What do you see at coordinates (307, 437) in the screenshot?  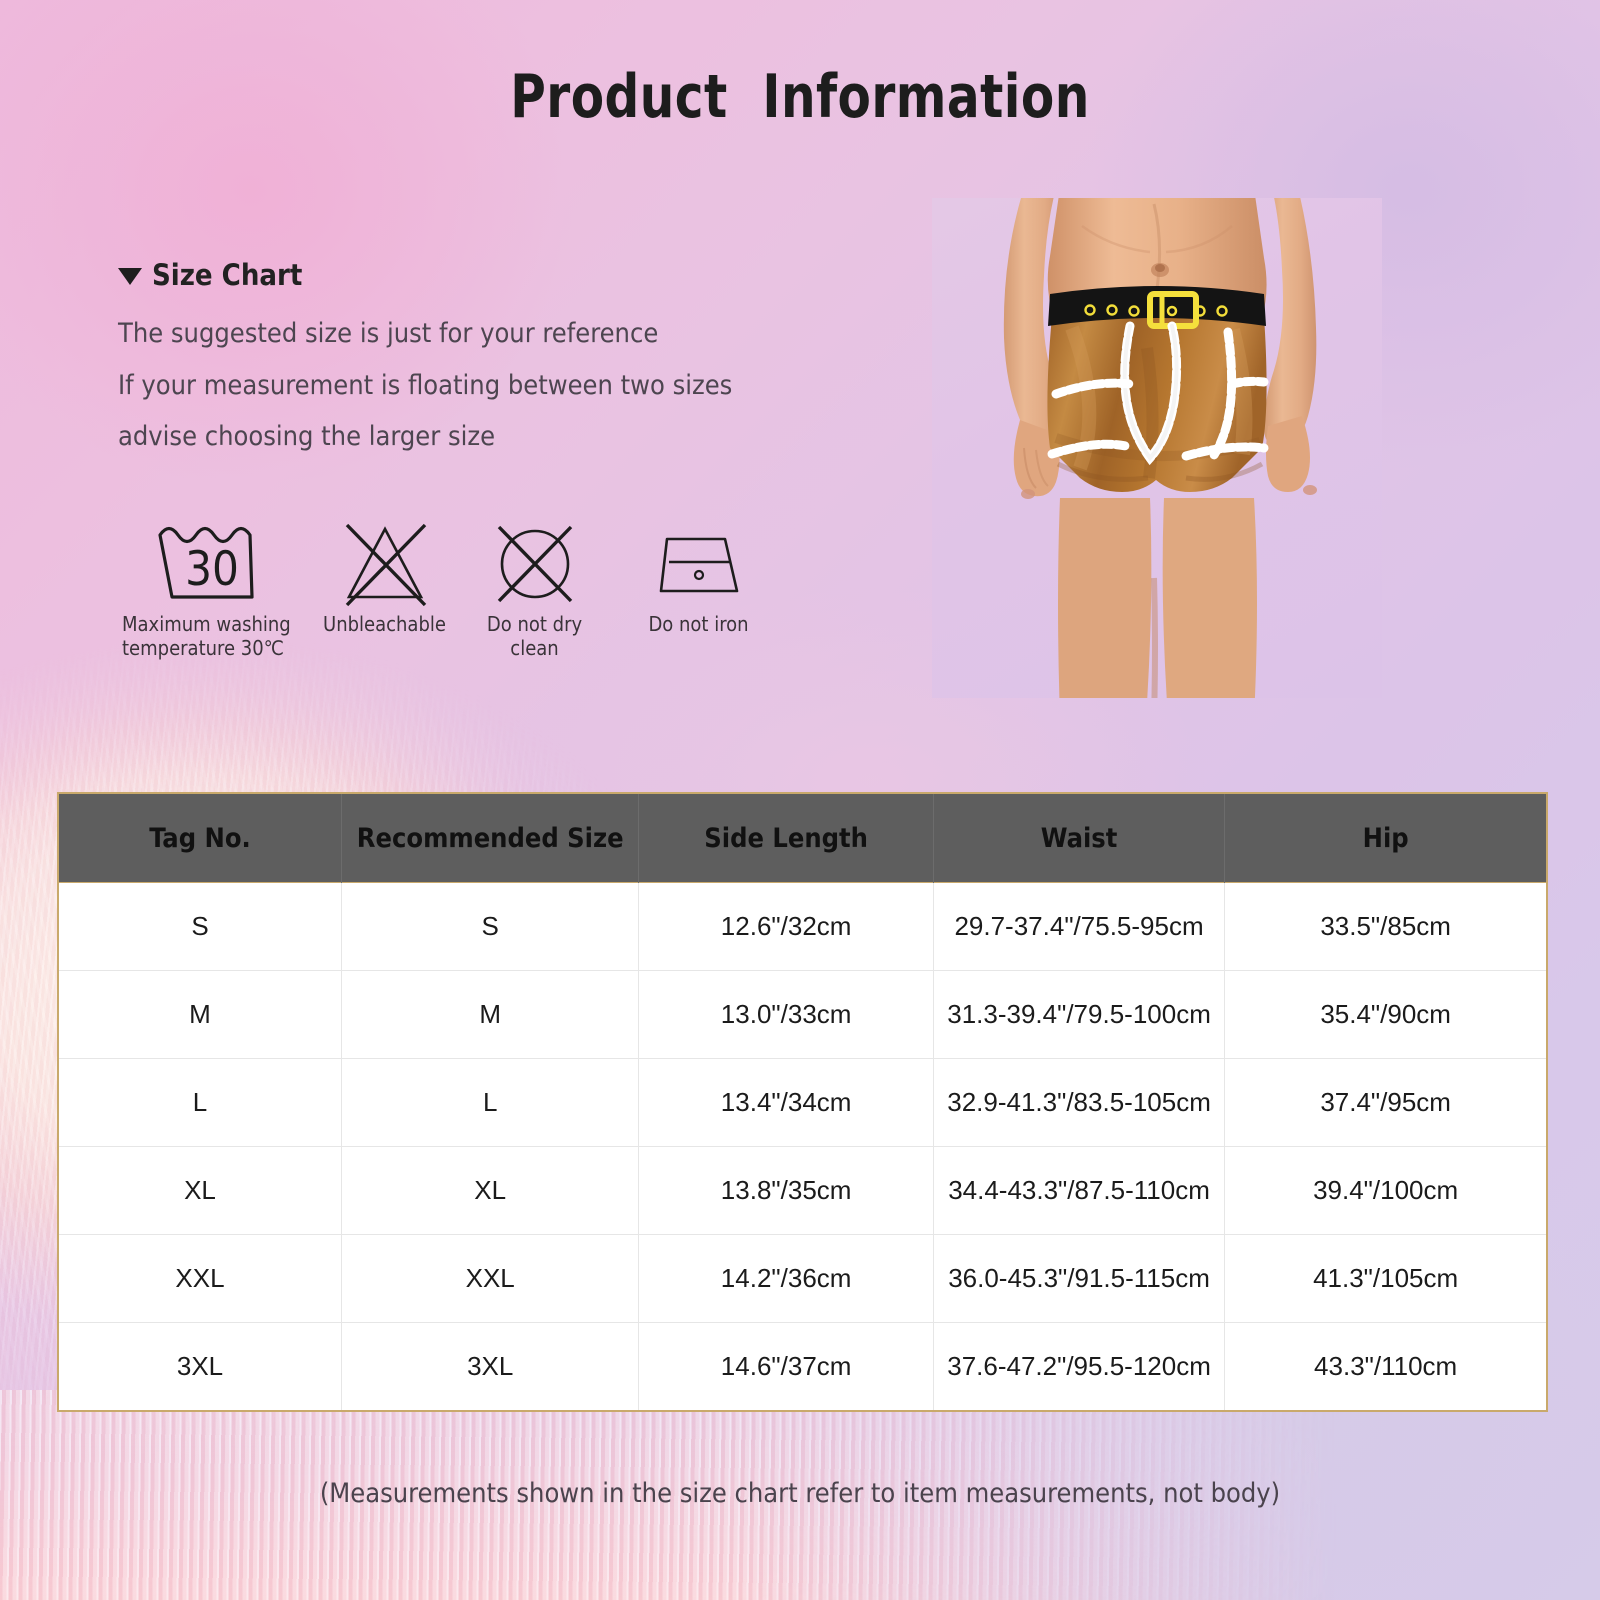 I see `size-chart-line-3: advise choosing the larger size` at bounding box center [307, 437].